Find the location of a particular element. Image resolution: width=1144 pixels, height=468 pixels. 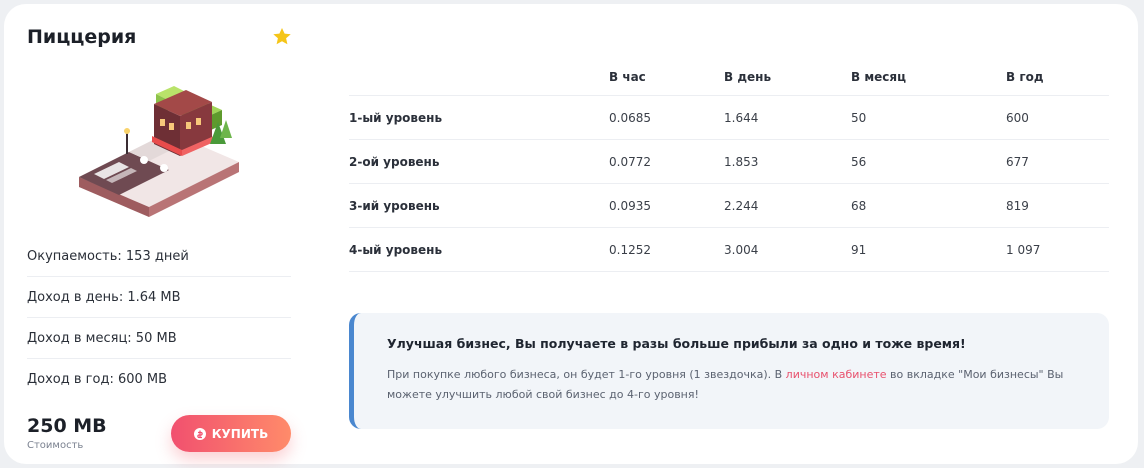

table-row: 3-ий уровень 0.0935 2.244 68 819 is located at coordinates (729, 206).